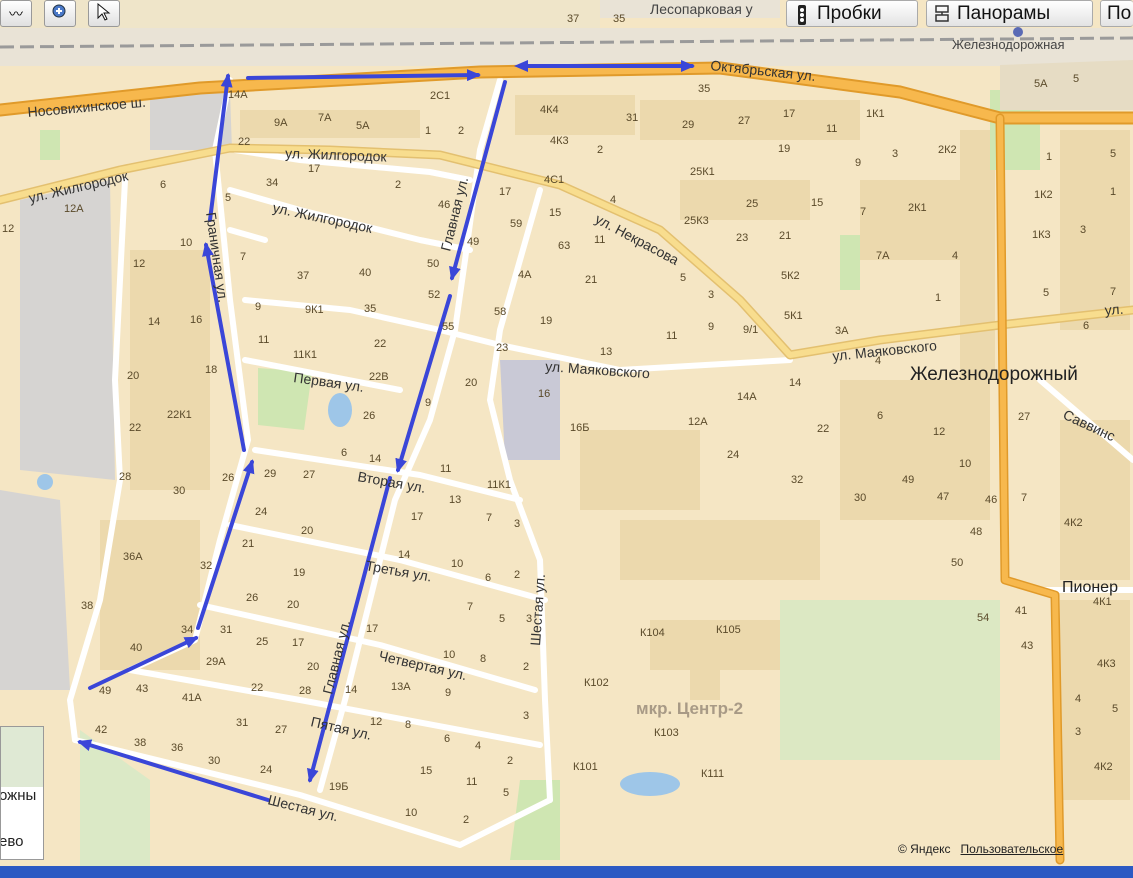  Describe the element at coordinates (448, 327) in the screenshot. I see `house-number: 55` at that location.